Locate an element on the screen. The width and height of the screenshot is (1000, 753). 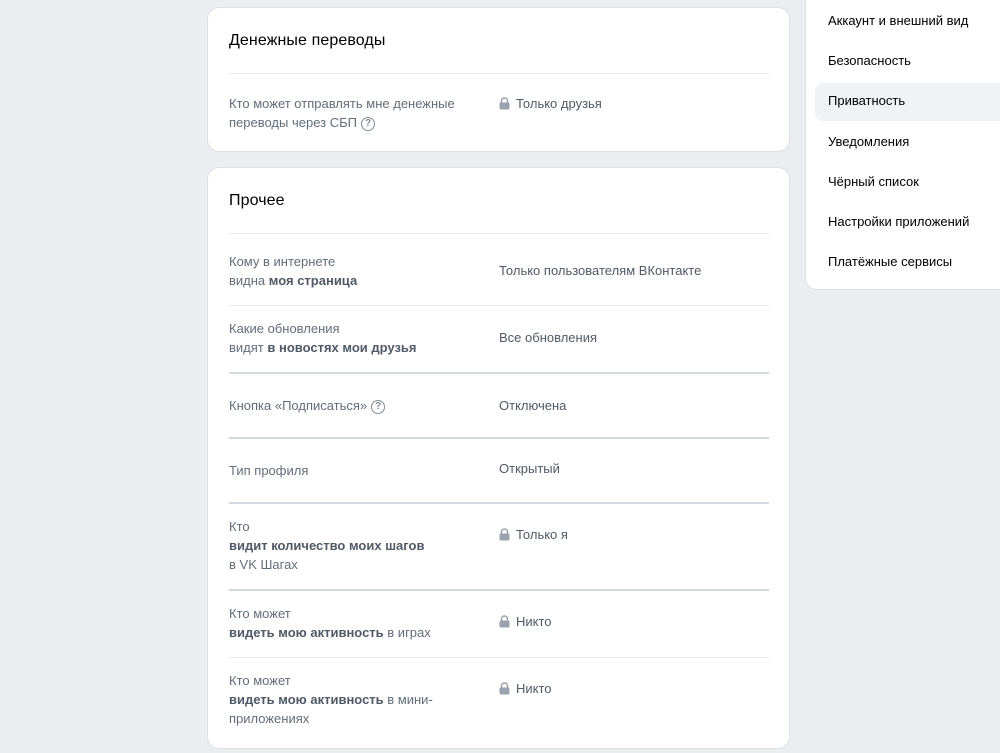
money-transfers-title: Денежные переводы is located at coordinates (307, 40).